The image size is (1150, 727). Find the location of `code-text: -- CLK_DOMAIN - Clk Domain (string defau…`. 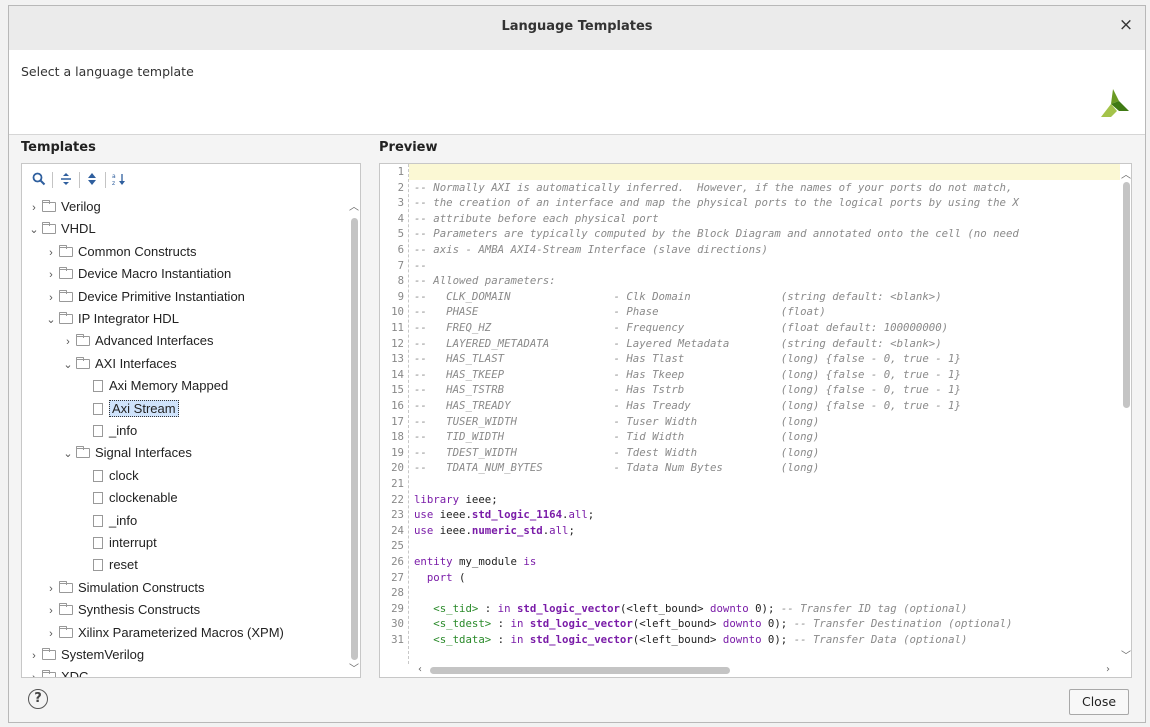

code-text: -- CLK_DOMAIN - Clk Domain (string defau… is located at coordinates (678, 297).